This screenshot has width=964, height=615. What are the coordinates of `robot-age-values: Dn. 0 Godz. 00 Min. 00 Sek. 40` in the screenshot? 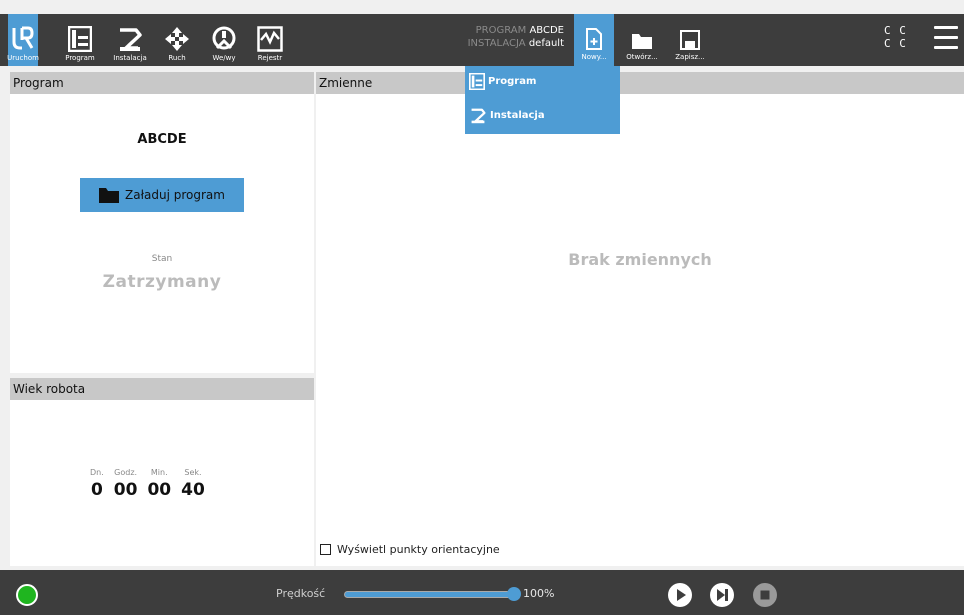 It's located at (152, 484).